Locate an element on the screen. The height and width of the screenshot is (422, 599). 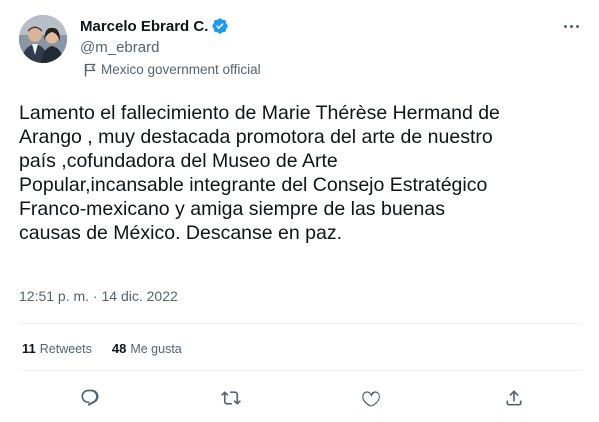
verified-badge-icon is located at coordinates (220, 26).